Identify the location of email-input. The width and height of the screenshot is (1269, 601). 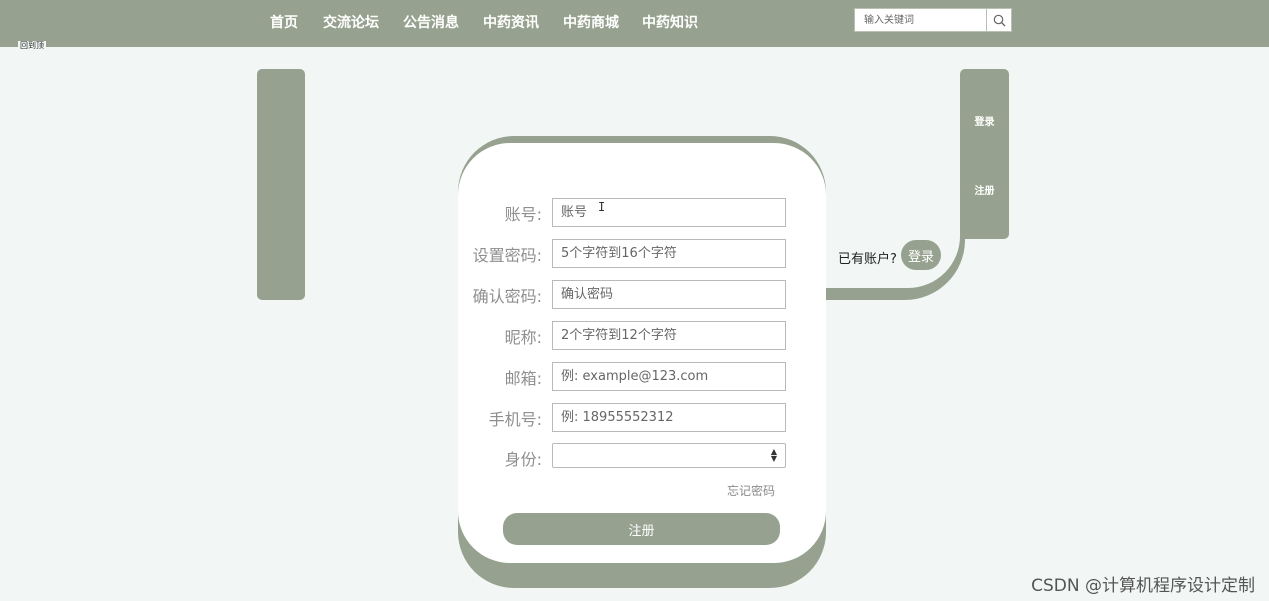
(669, 376).